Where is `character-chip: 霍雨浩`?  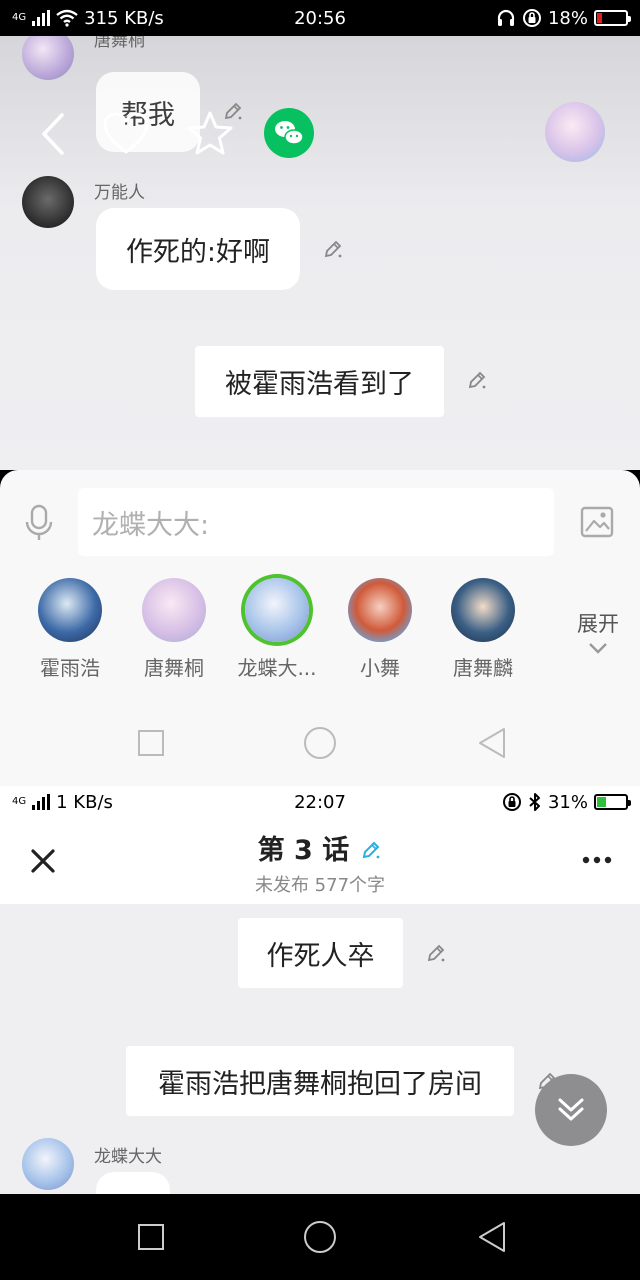
character-chip: 霍雨浩 is located at coordinates (70, 629).